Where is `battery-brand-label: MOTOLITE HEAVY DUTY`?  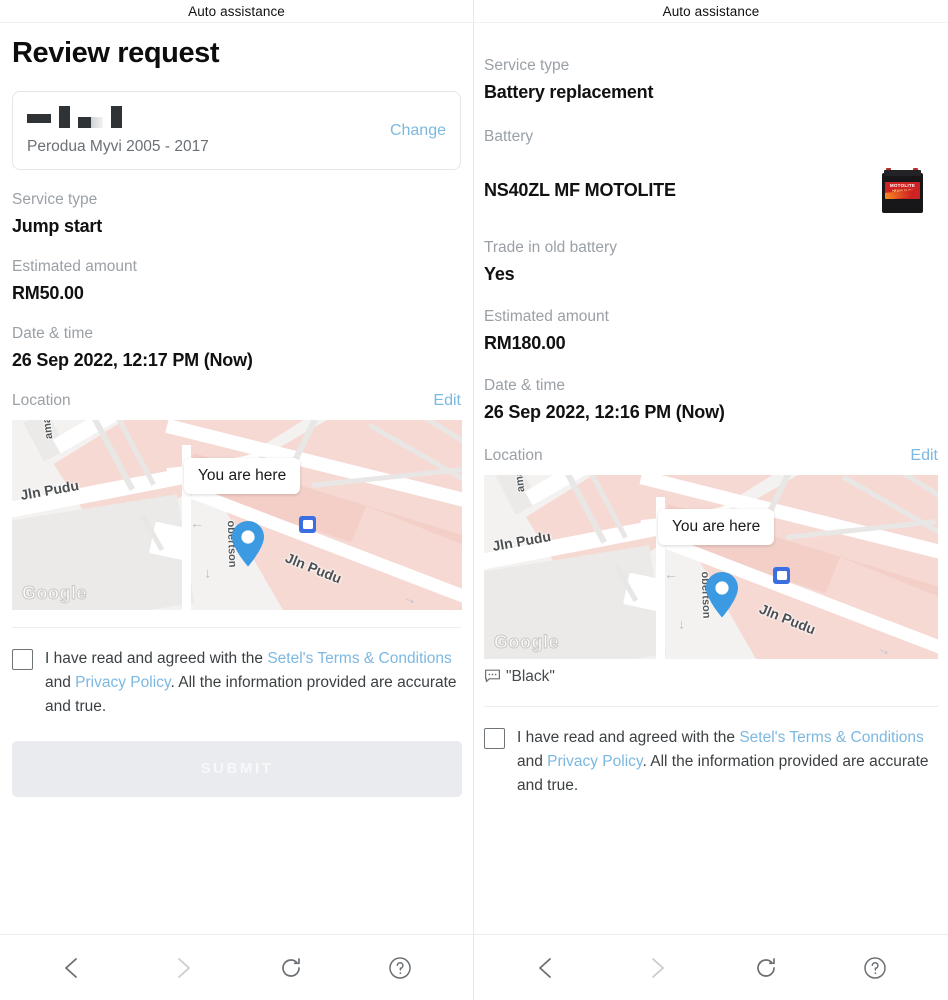 battery-brand-label: MOTOLITE HEAVY DUTY is located at coordinates (902, 190).